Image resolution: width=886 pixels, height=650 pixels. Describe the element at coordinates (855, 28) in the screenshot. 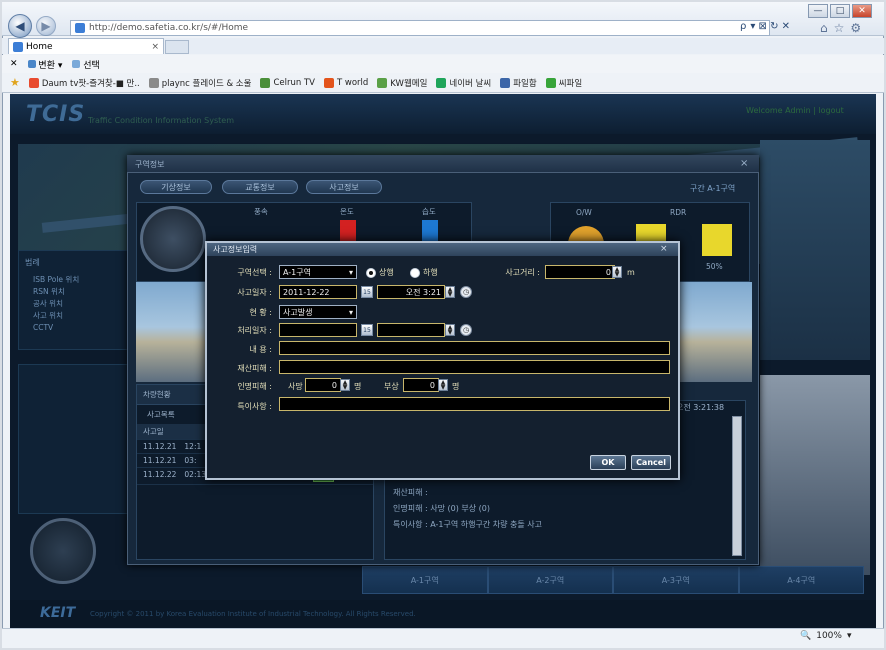

I see `gear-icon: ⚙` at that location.